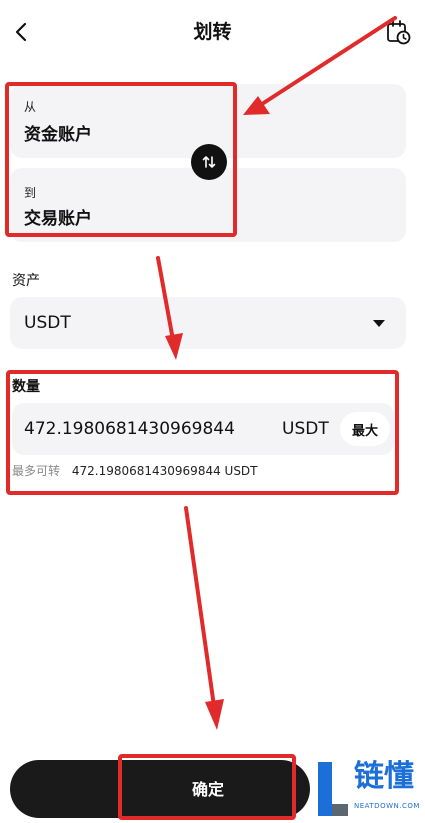  Describe the element at coordinates (365, 429) in the screenshot. I see `max-button: 最大` at that location.